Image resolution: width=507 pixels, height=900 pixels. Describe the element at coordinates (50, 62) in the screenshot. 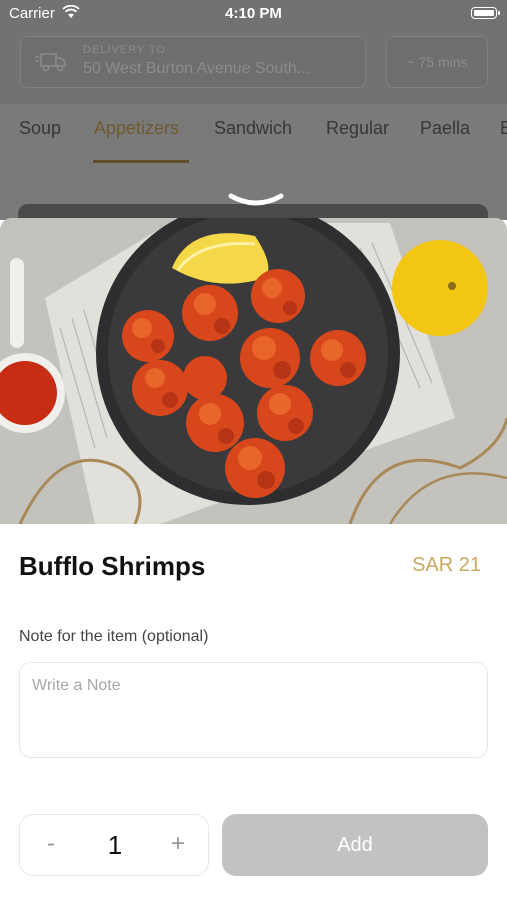

I see `truck-icon` at that location.